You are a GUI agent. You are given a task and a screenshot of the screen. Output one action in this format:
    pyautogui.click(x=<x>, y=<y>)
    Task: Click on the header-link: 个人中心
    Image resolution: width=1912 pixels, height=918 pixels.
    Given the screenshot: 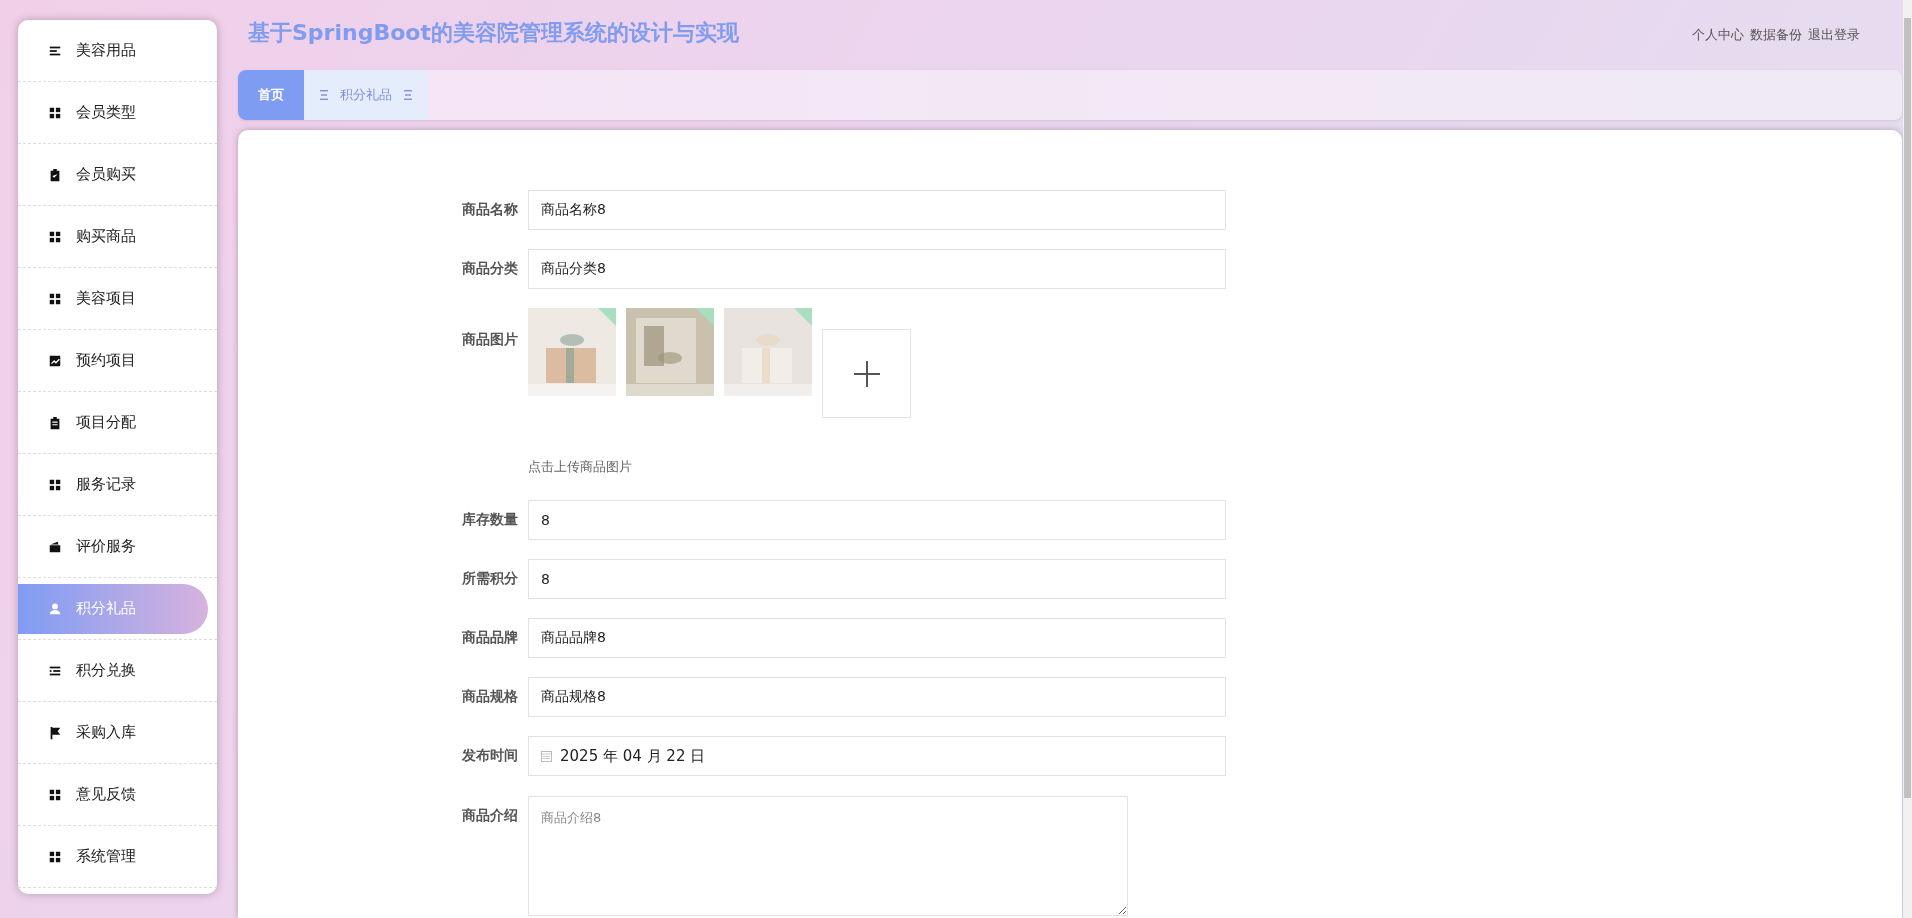 What is the action you would take?
    pyautogui.click(x=1718, y=35)
    